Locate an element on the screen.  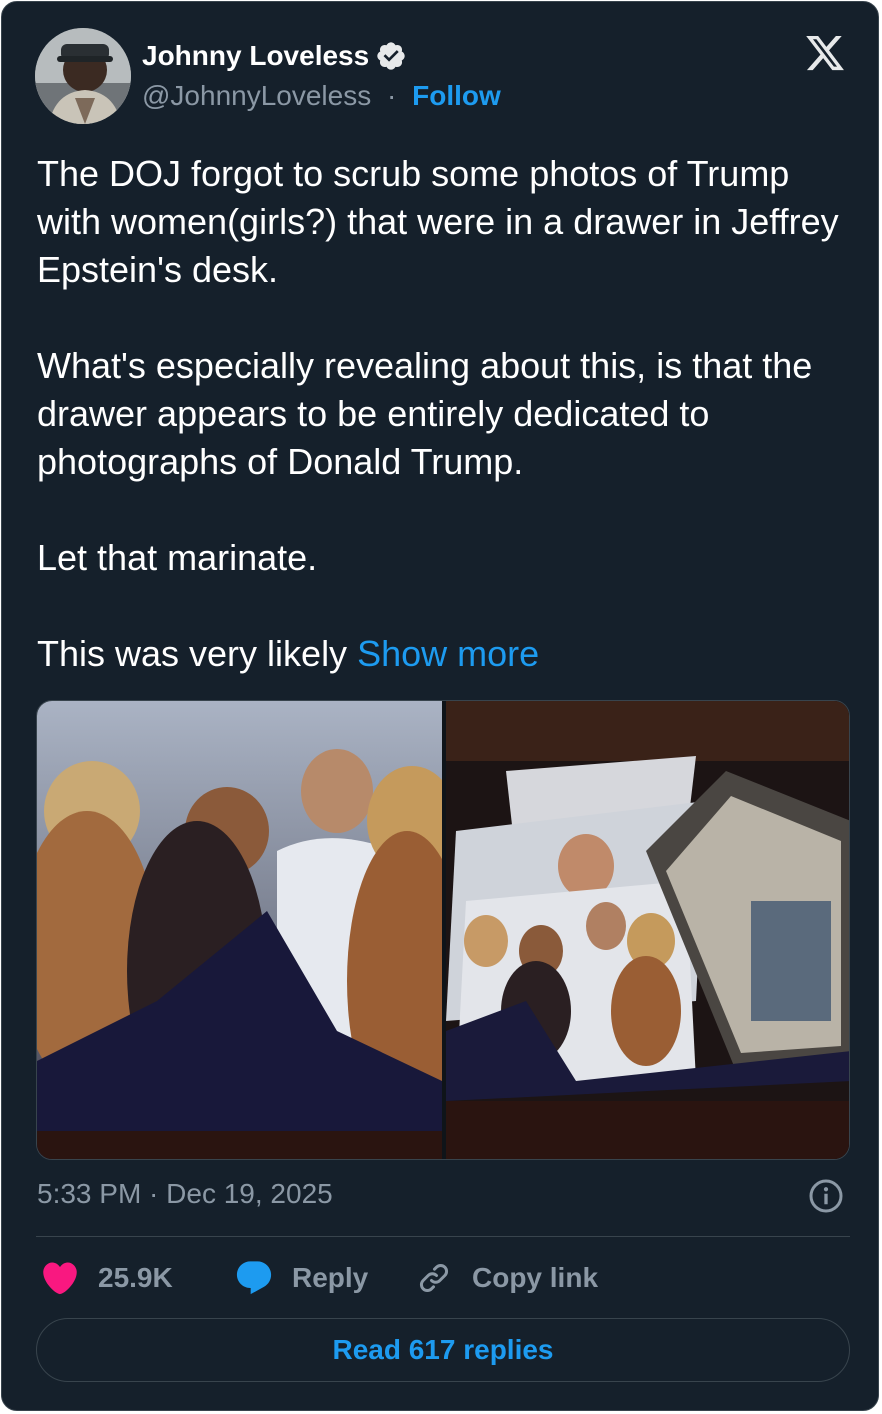
author-handle: @JohnnyLoveless is located at coordinates (256, 95).